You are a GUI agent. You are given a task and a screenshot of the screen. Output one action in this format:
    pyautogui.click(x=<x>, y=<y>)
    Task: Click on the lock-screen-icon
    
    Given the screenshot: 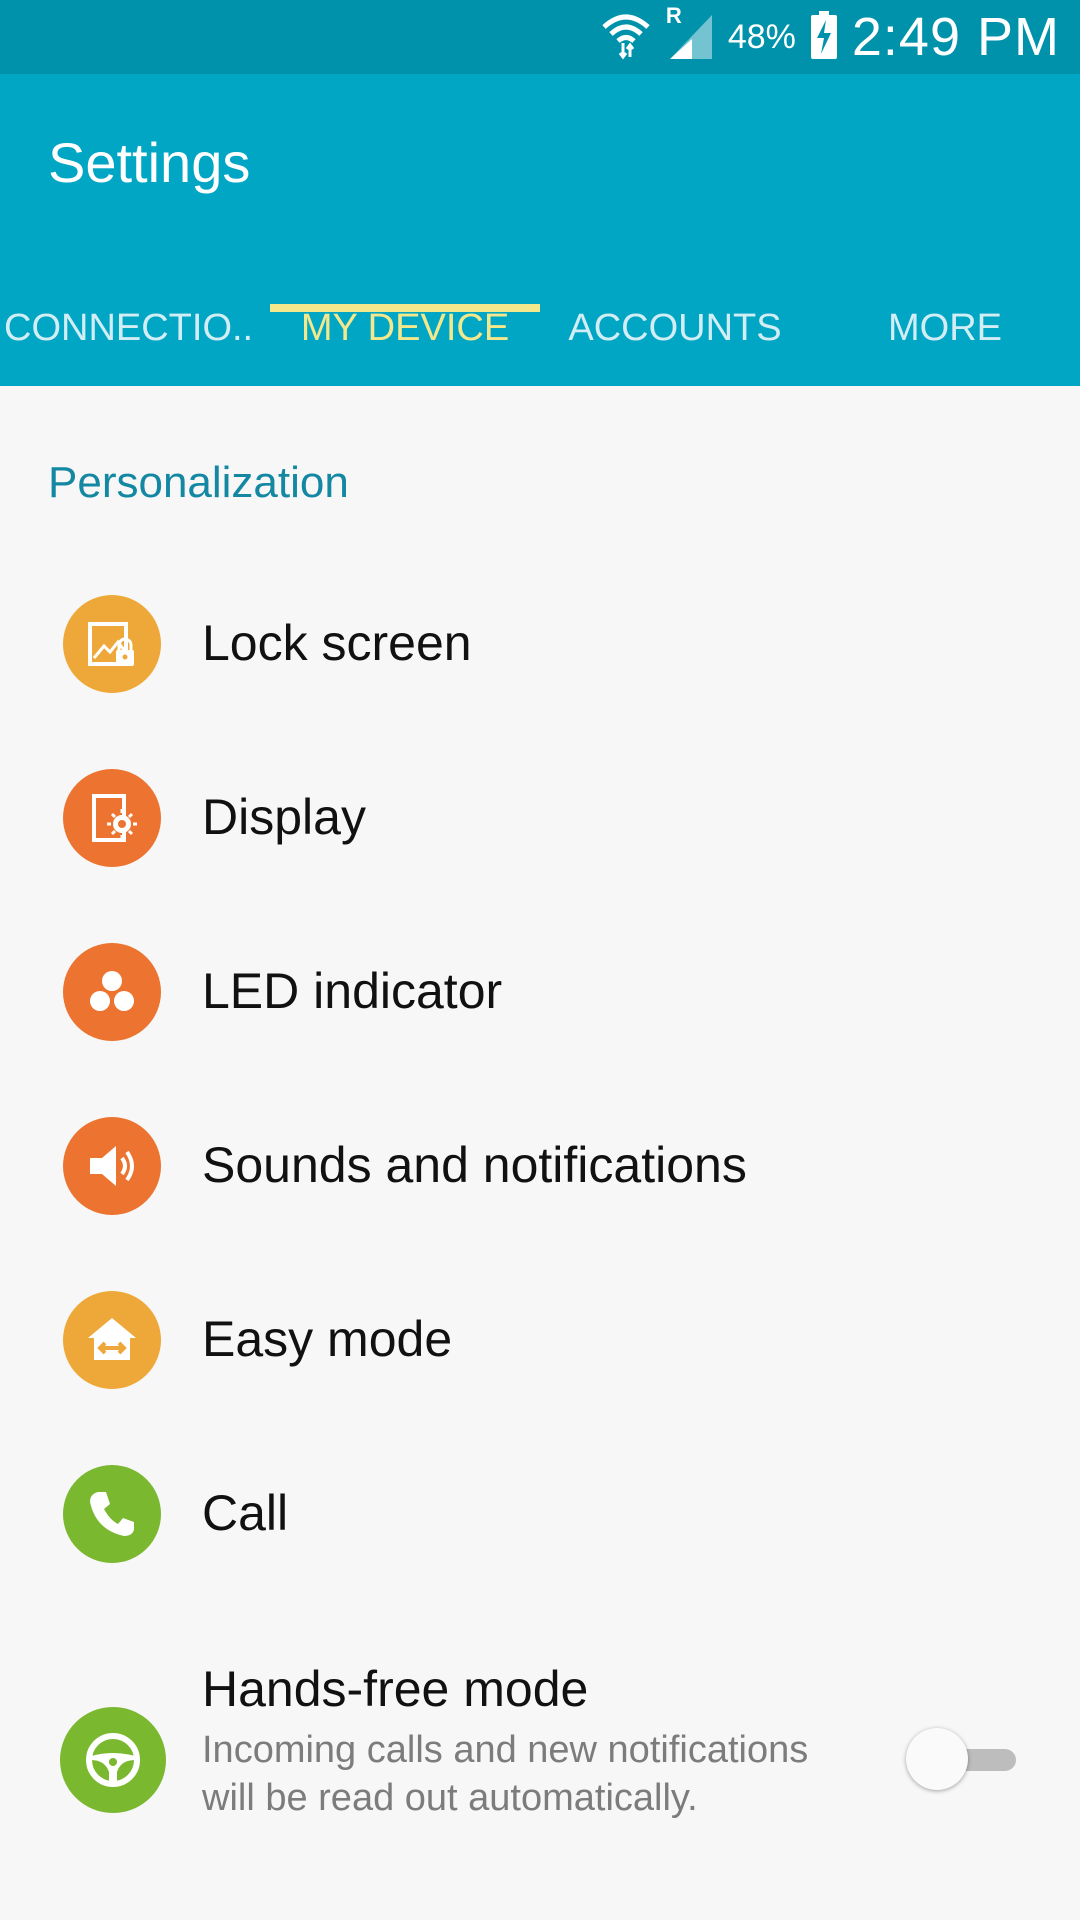 What is the action you would take?
    pyautogui.click(x=112, y=644)
    